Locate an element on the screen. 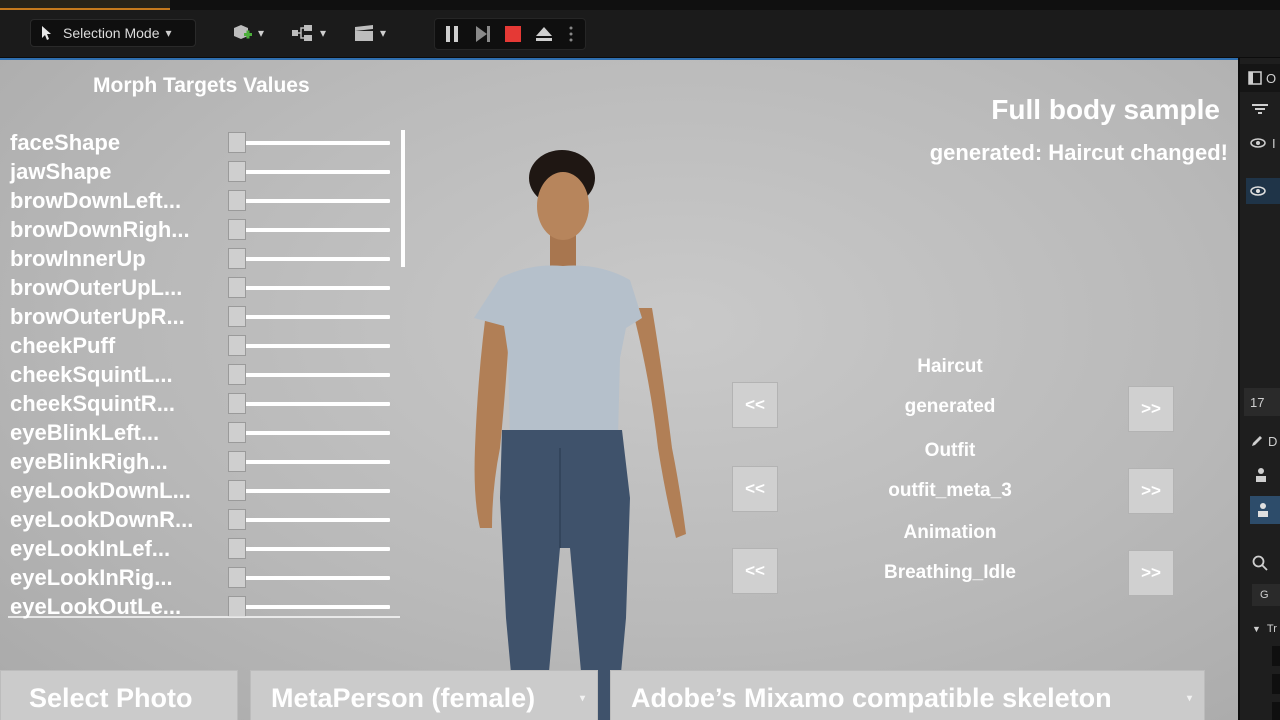 This screenshot has height=720, width=1280. number-field: 17 is located at coordinates (1262, 402).